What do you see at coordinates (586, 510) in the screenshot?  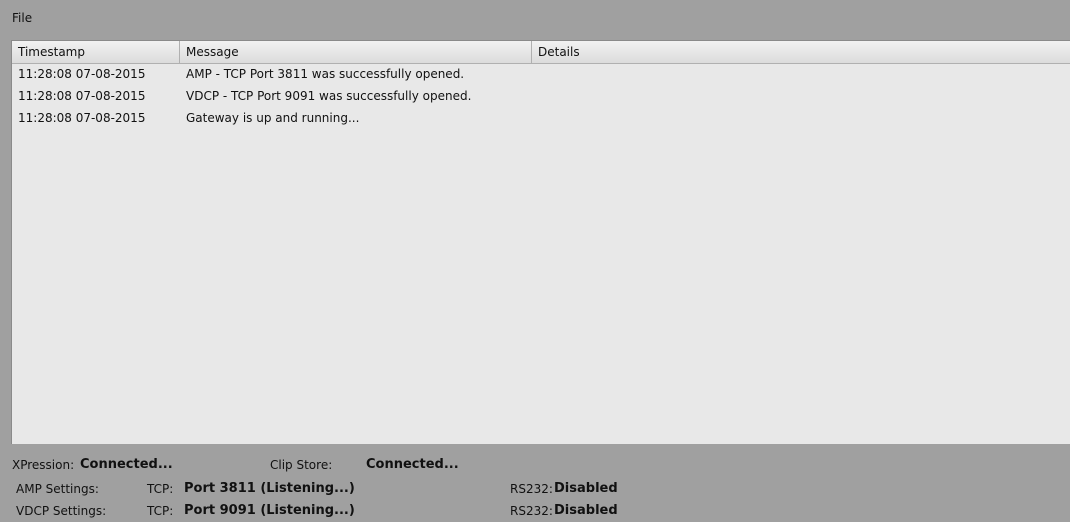 I see `vdcp-rs232-value: Disabled` at bounding box center [586, 510].